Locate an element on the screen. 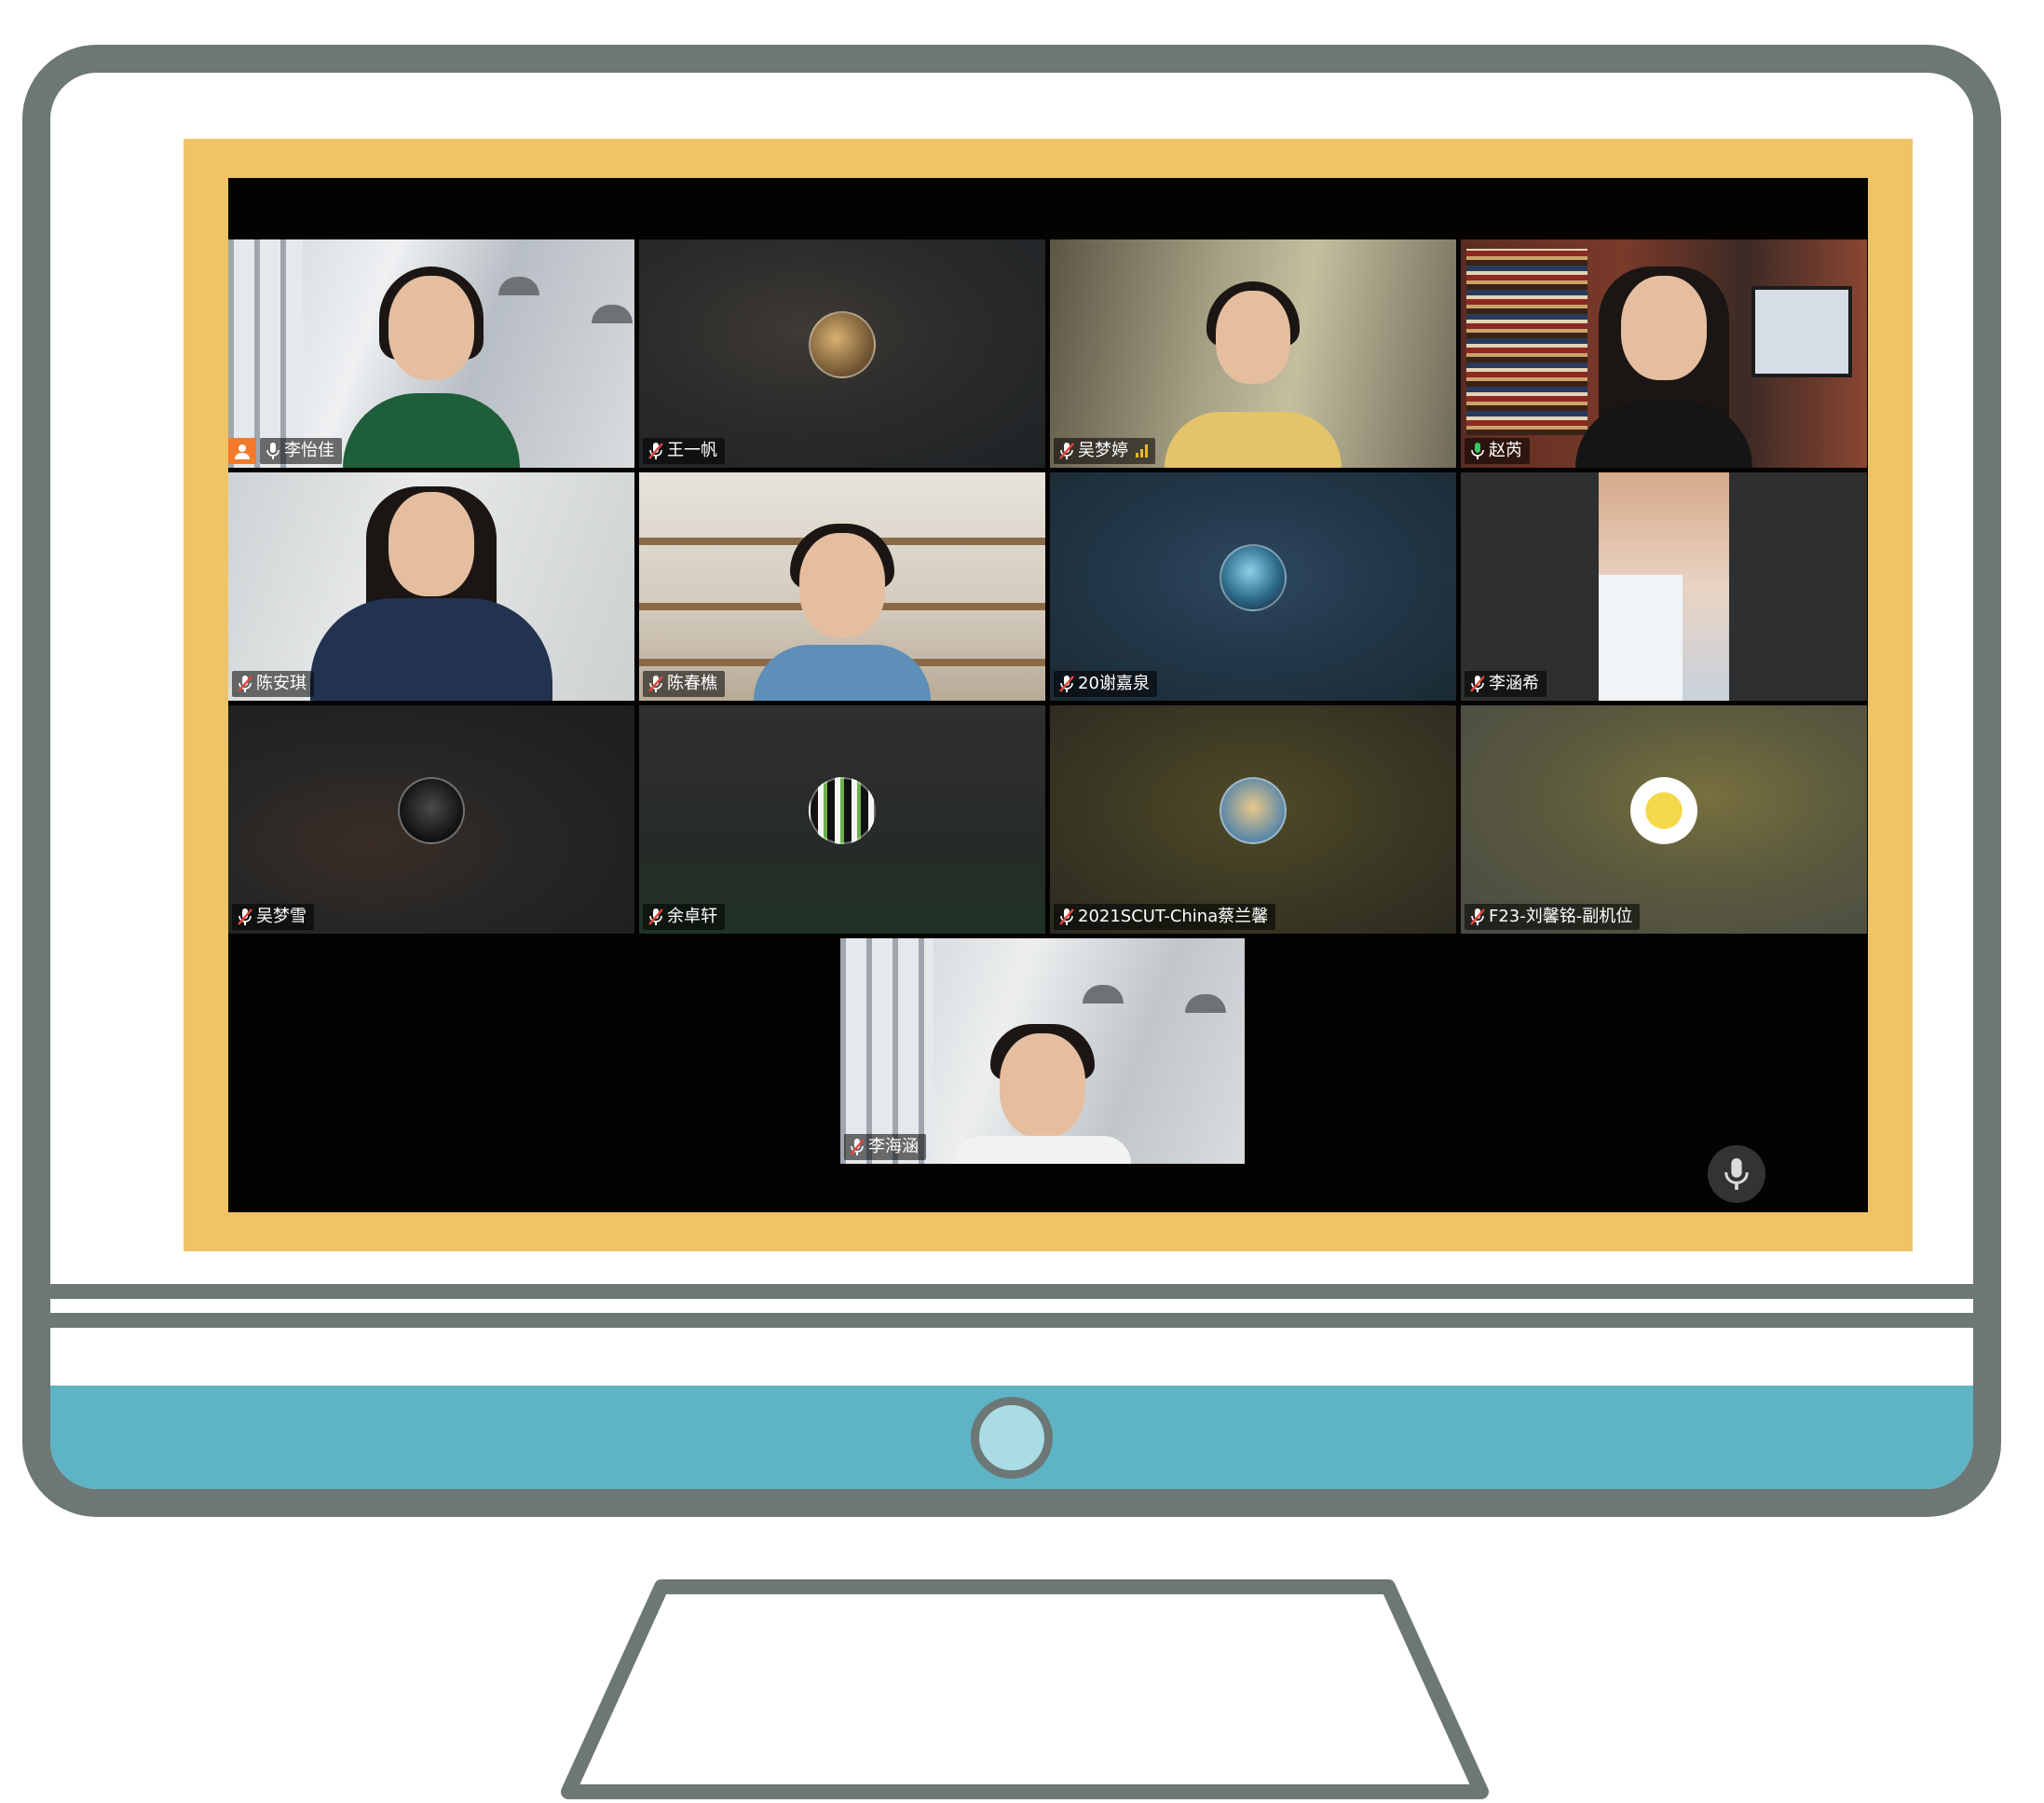 Image resolution: width=2044 pixels, height=1803 pixels. participant-name: 余卓轩 is located at coordinates (692, 916).